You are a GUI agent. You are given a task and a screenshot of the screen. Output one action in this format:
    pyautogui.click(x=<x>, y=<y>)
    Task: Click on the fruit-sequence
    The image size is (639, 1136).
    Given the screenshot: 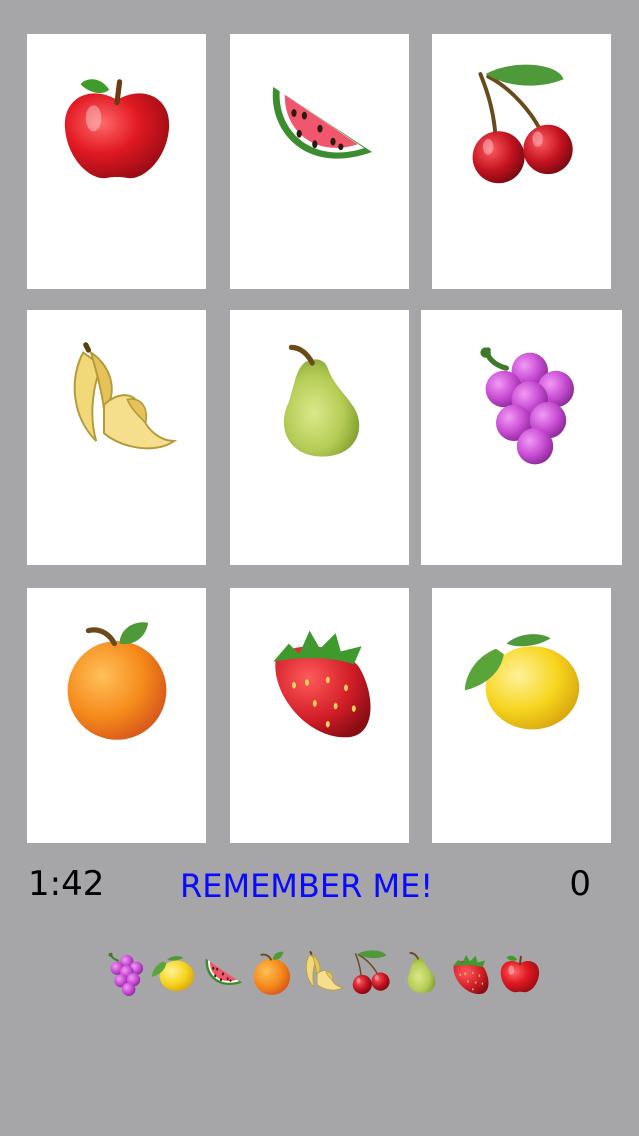 What is the action you would take?
    pyautogui.click(x=322, y=973)
    